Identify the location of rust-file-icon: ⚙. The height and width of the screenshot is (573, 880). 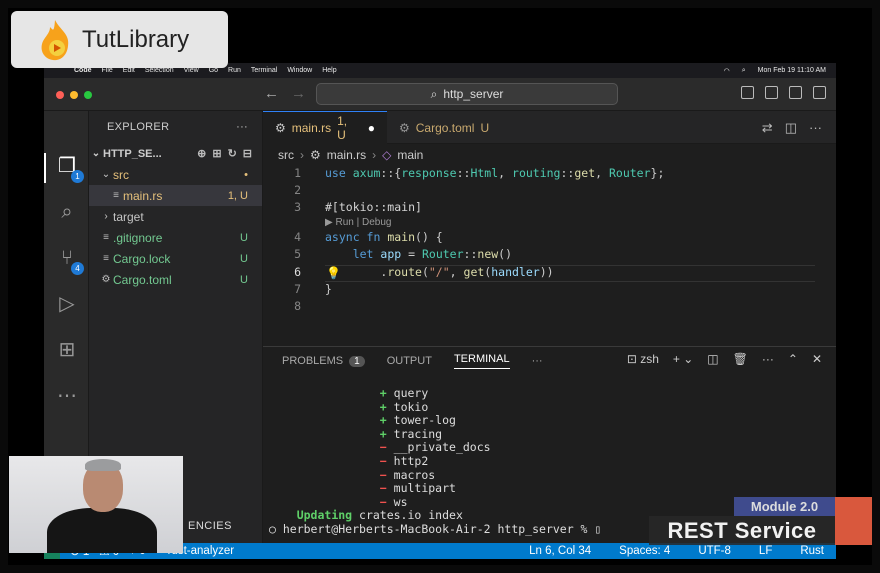
(315, 155).